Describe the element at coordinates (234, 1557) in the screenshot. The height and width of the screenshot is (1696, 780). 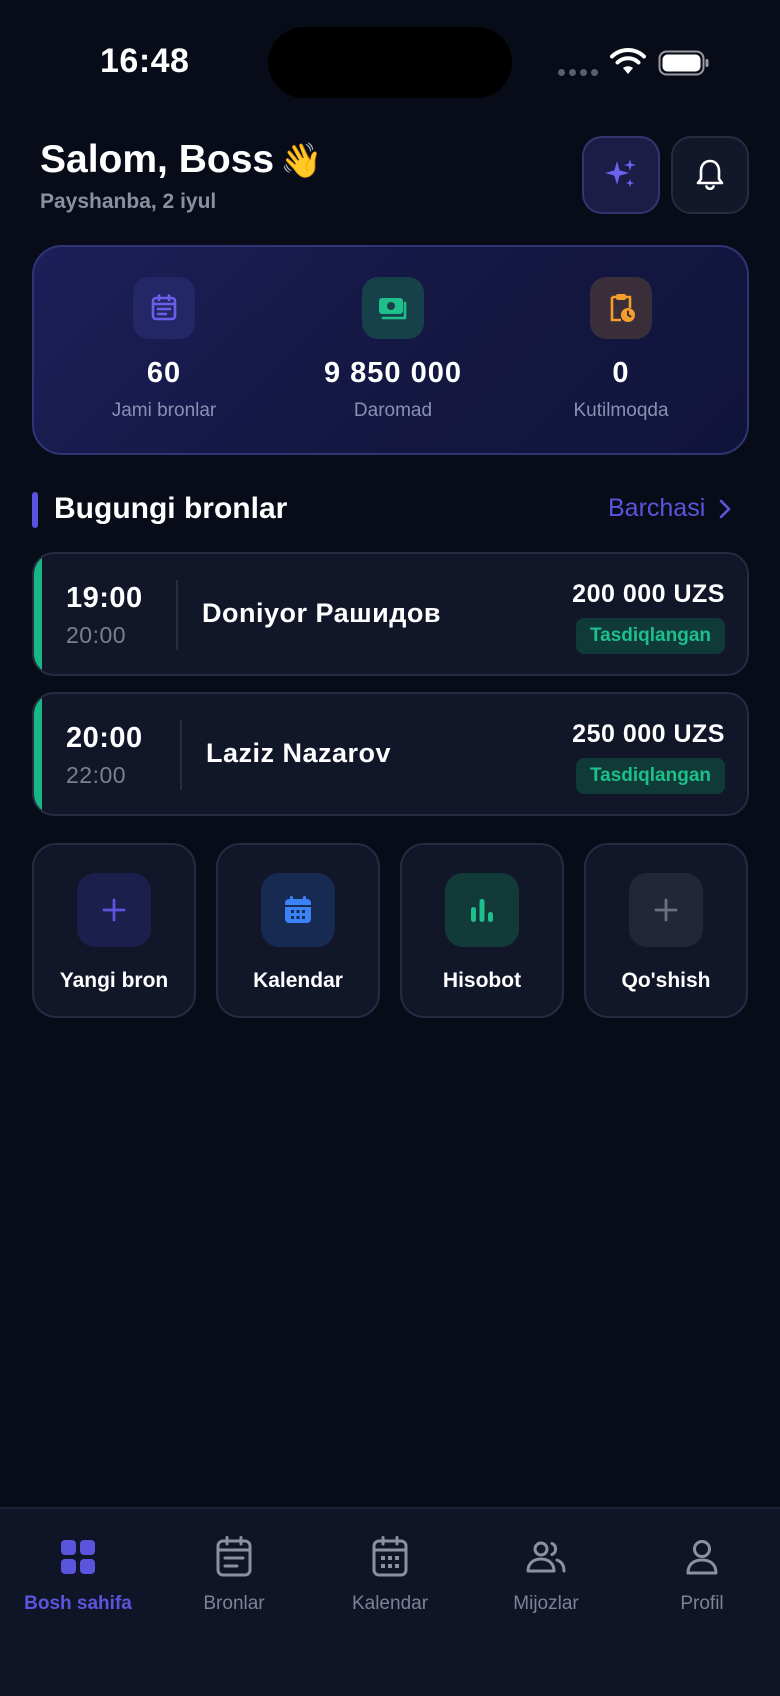
I see `document-icon` at that location.